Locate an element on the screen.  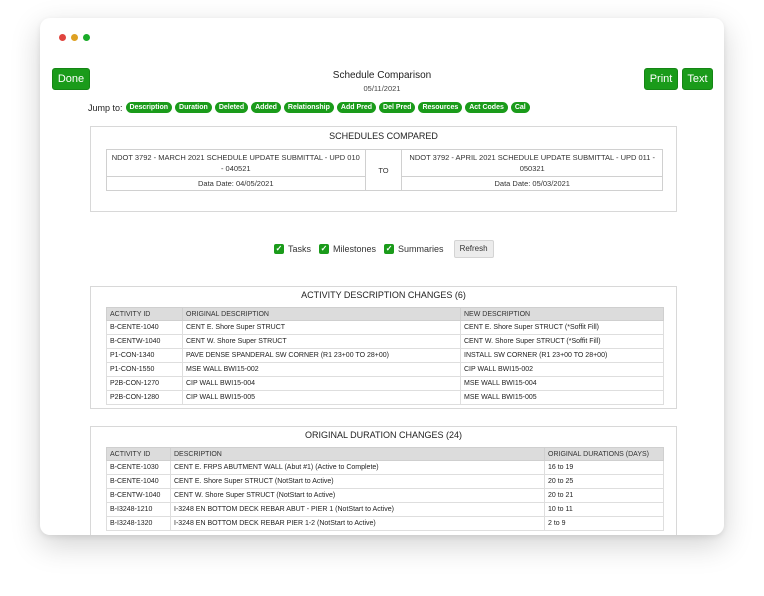
refresh-button: Refresh is located at coordinates (473, 249).